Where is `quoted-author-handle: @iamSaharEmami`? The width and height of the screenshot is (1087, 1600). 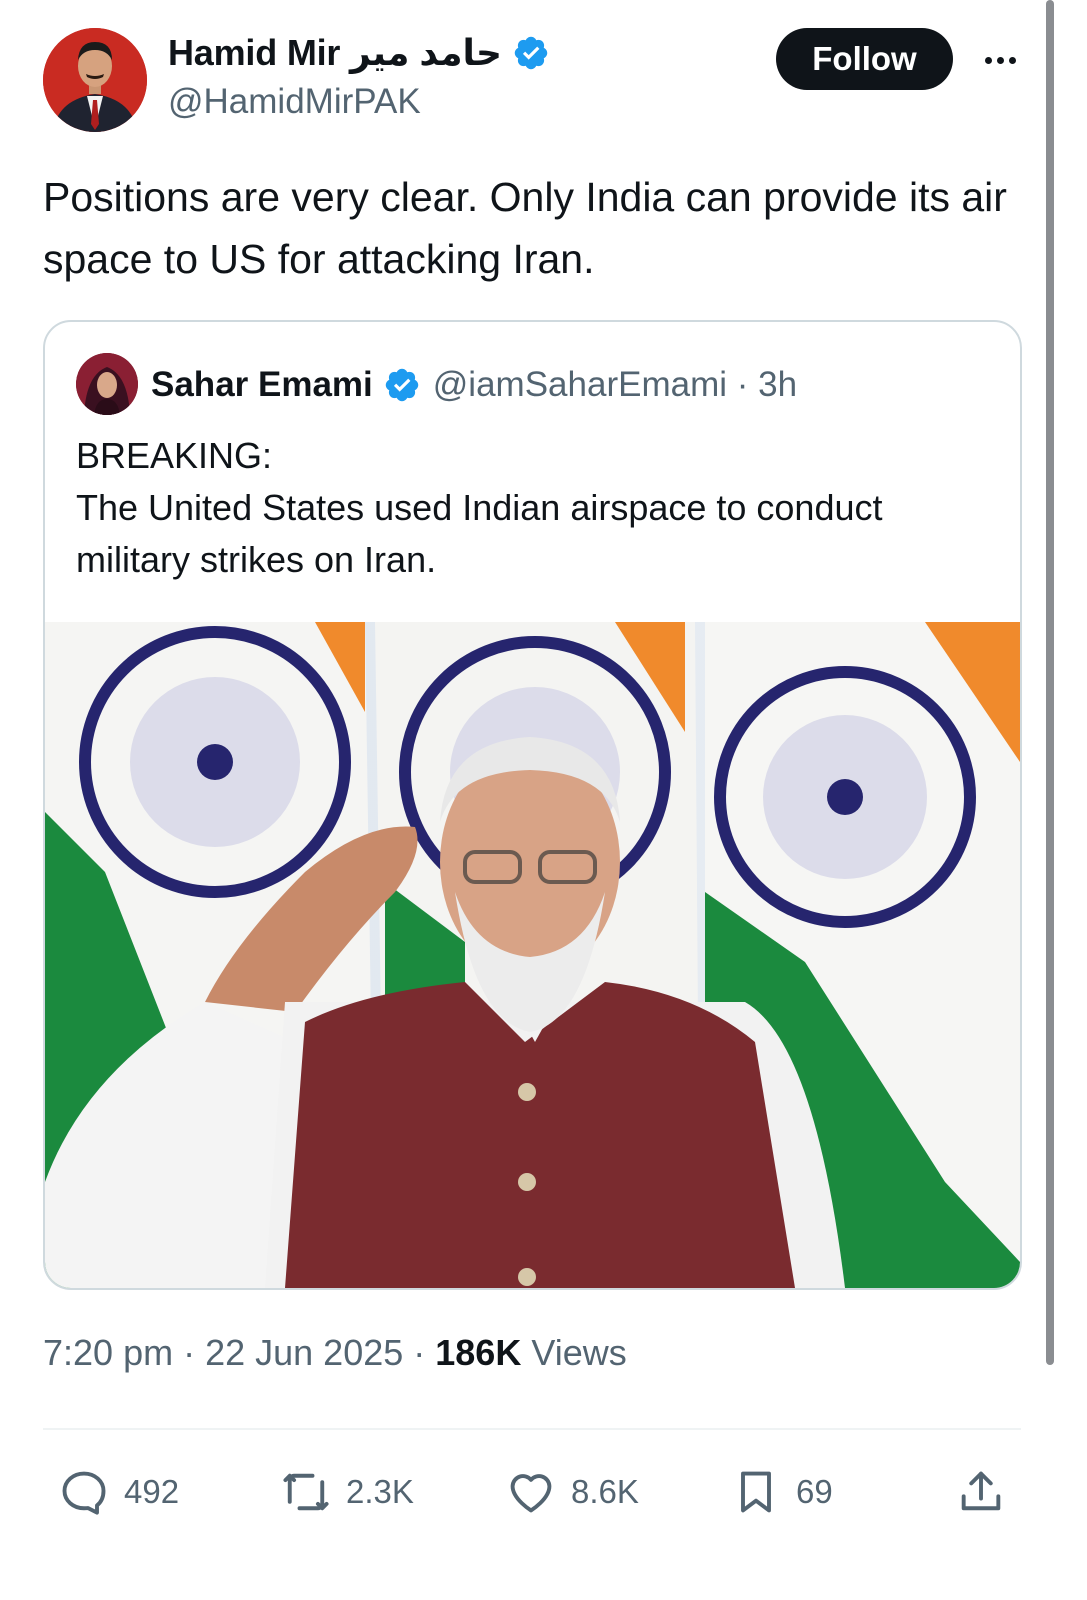
quoted-author-handle: @iamSaharEmami is located at coordinates (580, 385).